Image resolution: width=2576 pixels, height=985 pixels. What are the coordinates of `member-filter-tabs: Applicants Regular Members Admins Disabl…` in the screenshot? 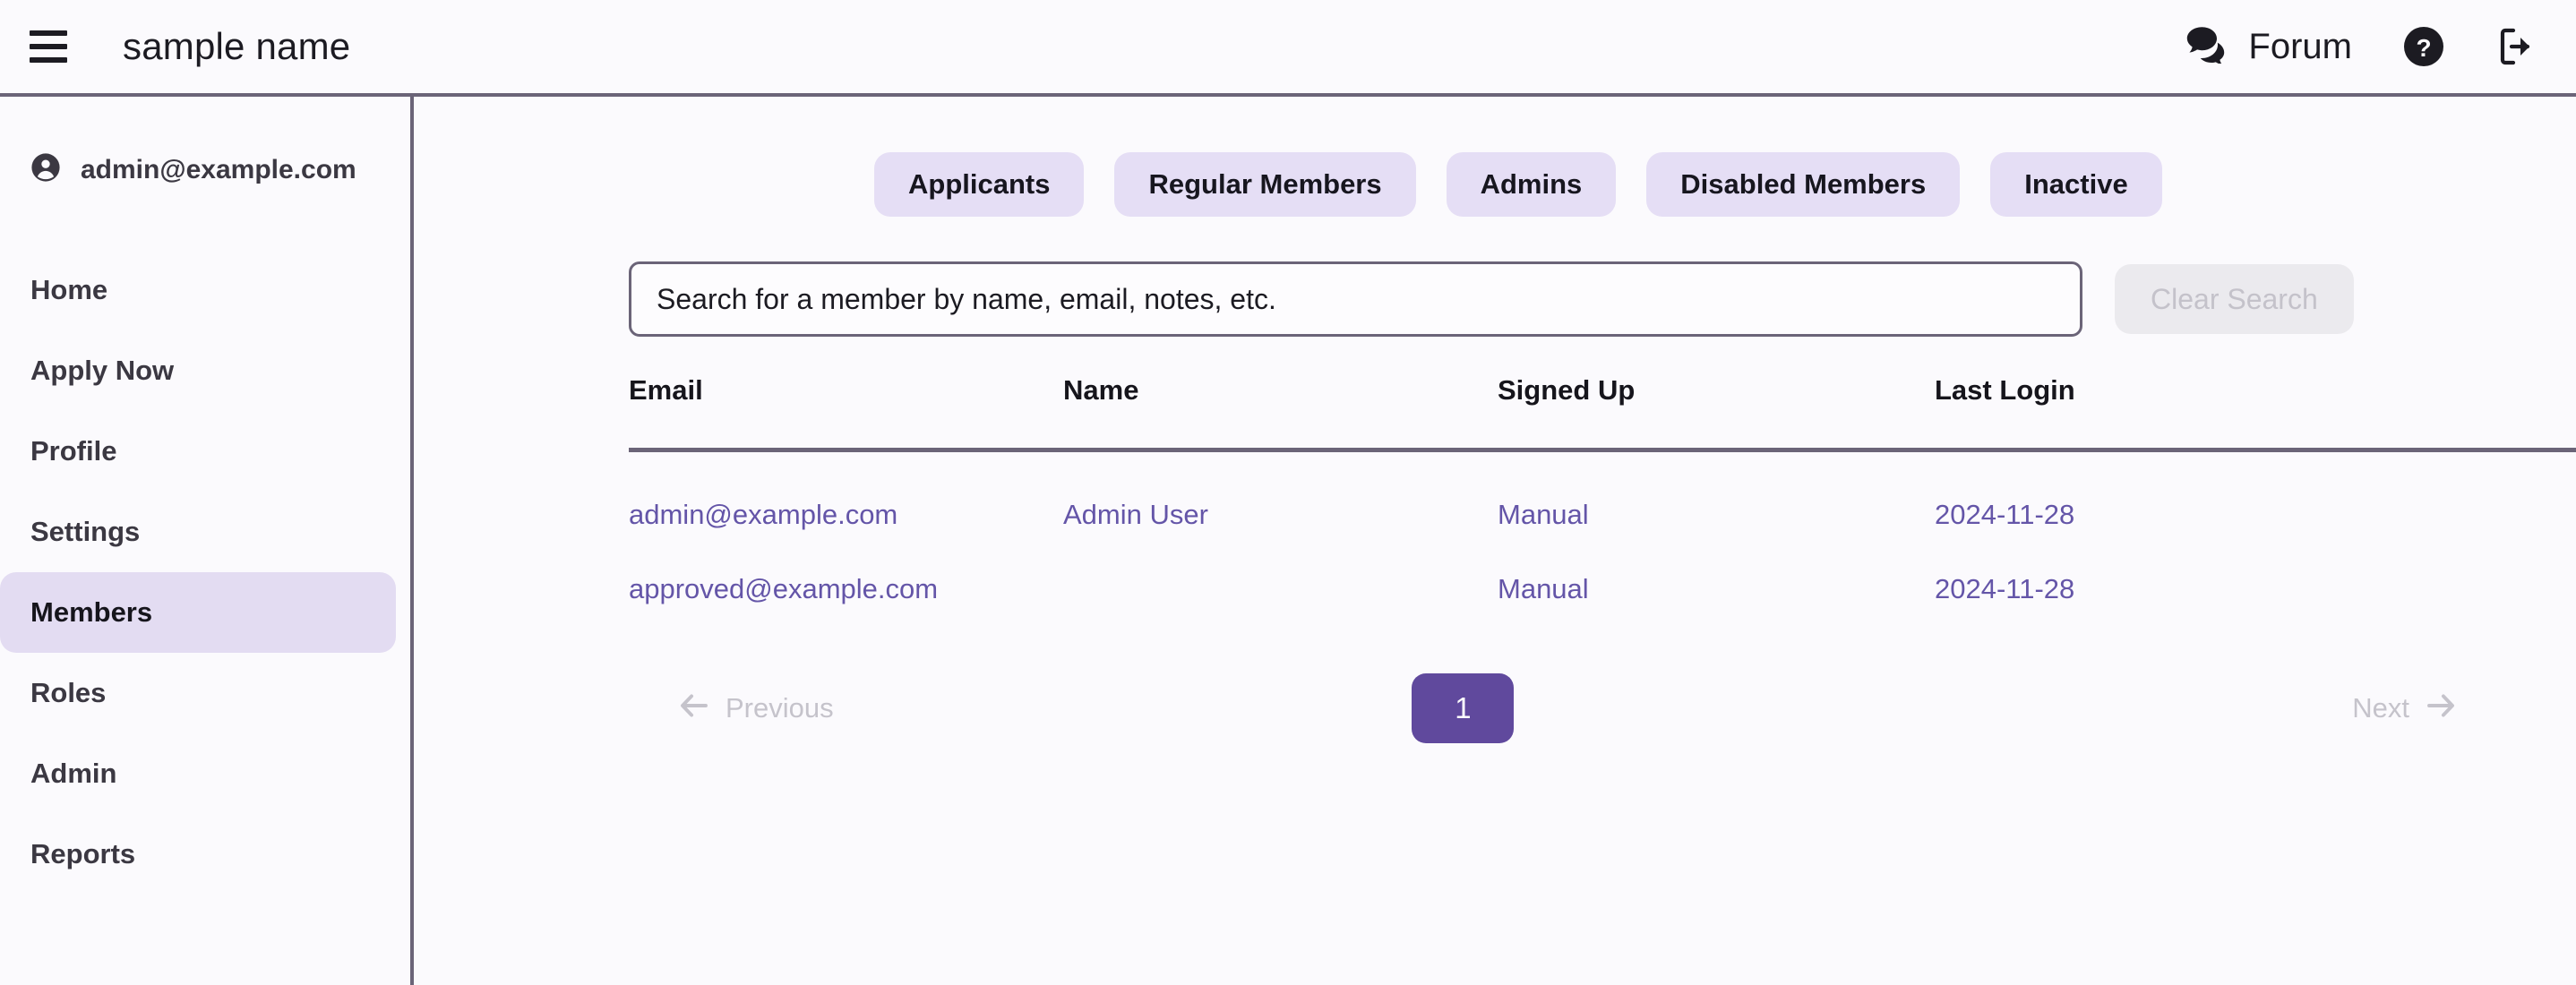 It's located at (1495, 184).